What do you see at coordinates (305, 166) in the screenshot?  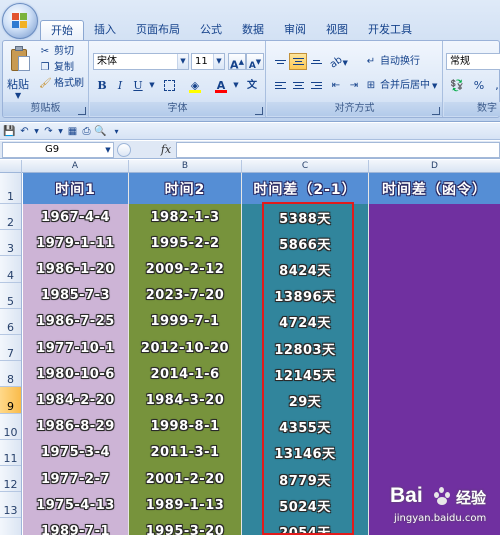 I see `column-header-c: C` at bounding box center [305, 166].